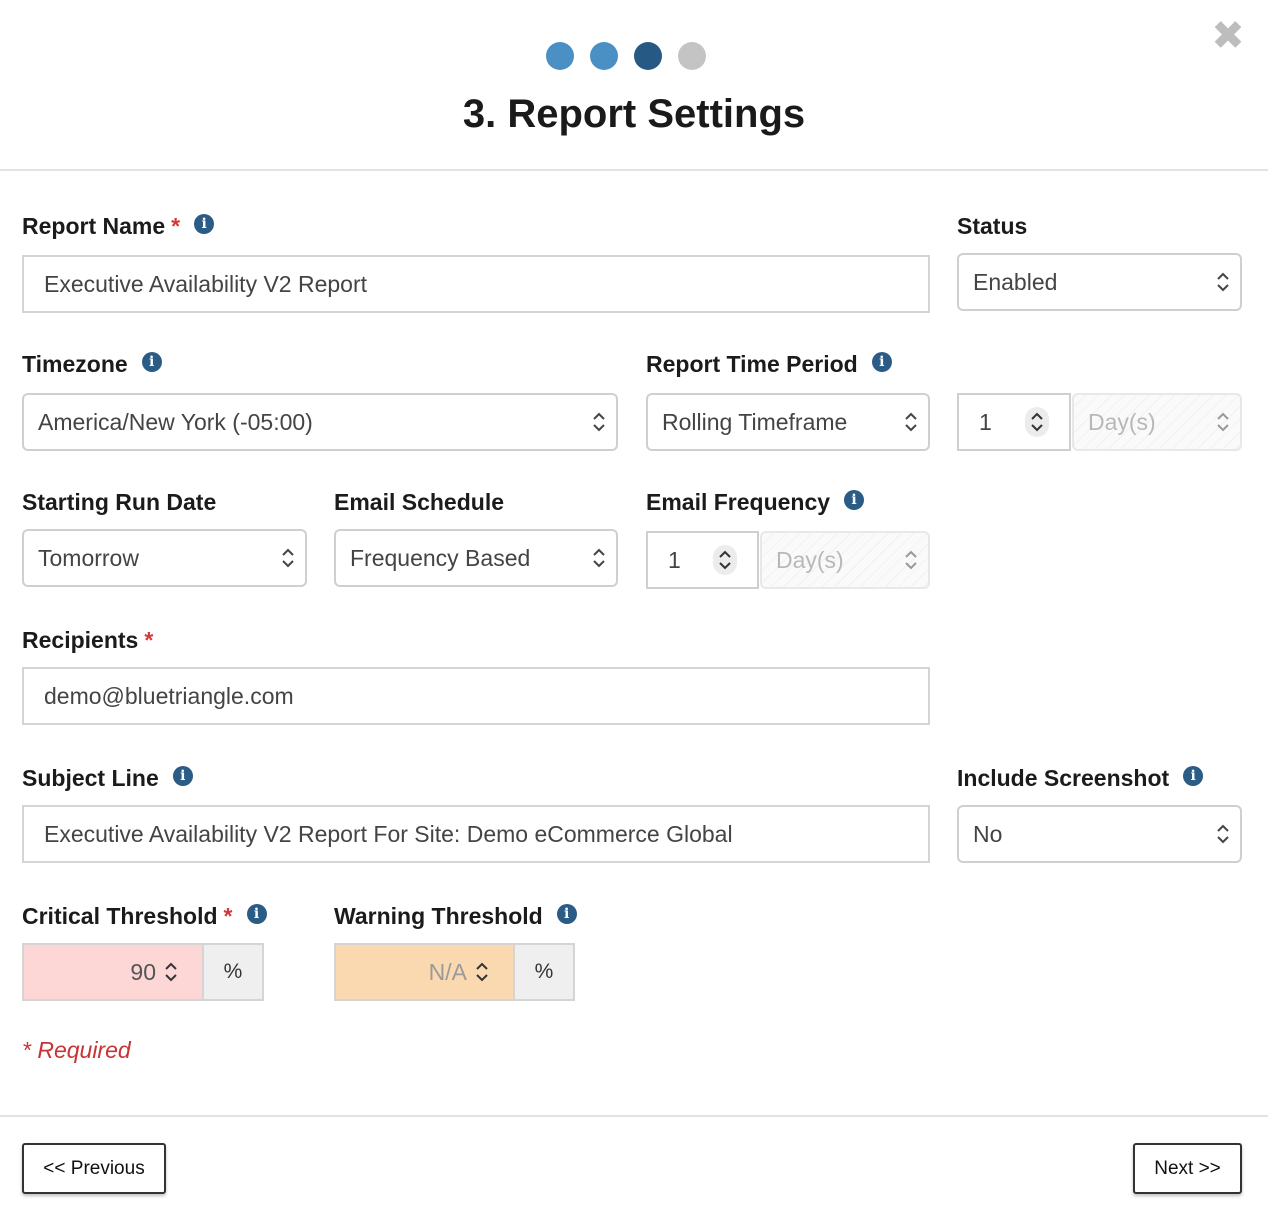  Describe the element at coordinates (94, 1168) in the screenshot. I see `previous-button: << Previous` at that location.